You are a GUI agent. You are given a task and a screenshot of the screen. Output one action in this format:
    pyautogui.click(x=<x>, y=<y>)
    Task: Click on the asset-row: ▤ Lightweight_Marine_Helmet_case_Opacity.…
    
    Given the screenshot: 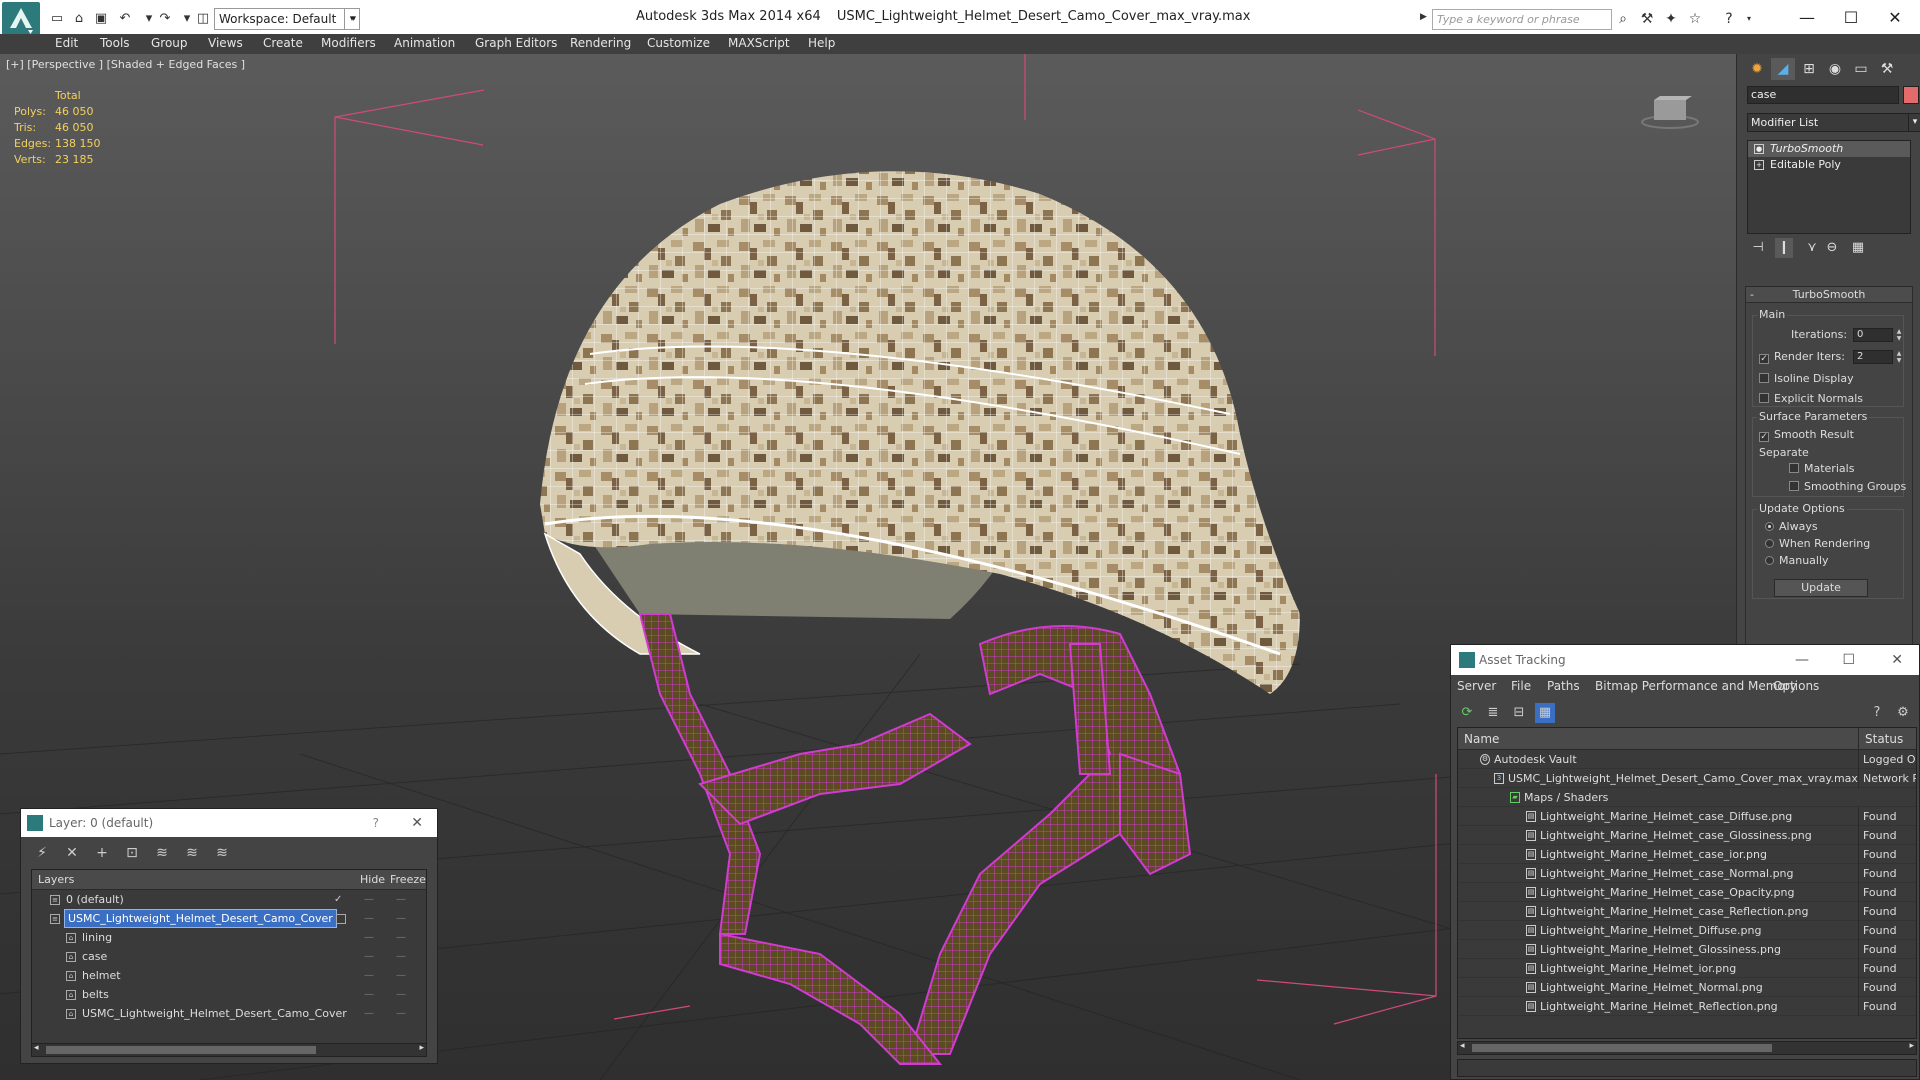 What is the action you would take?
    pyautogui.click(x=1687, y=892)
    